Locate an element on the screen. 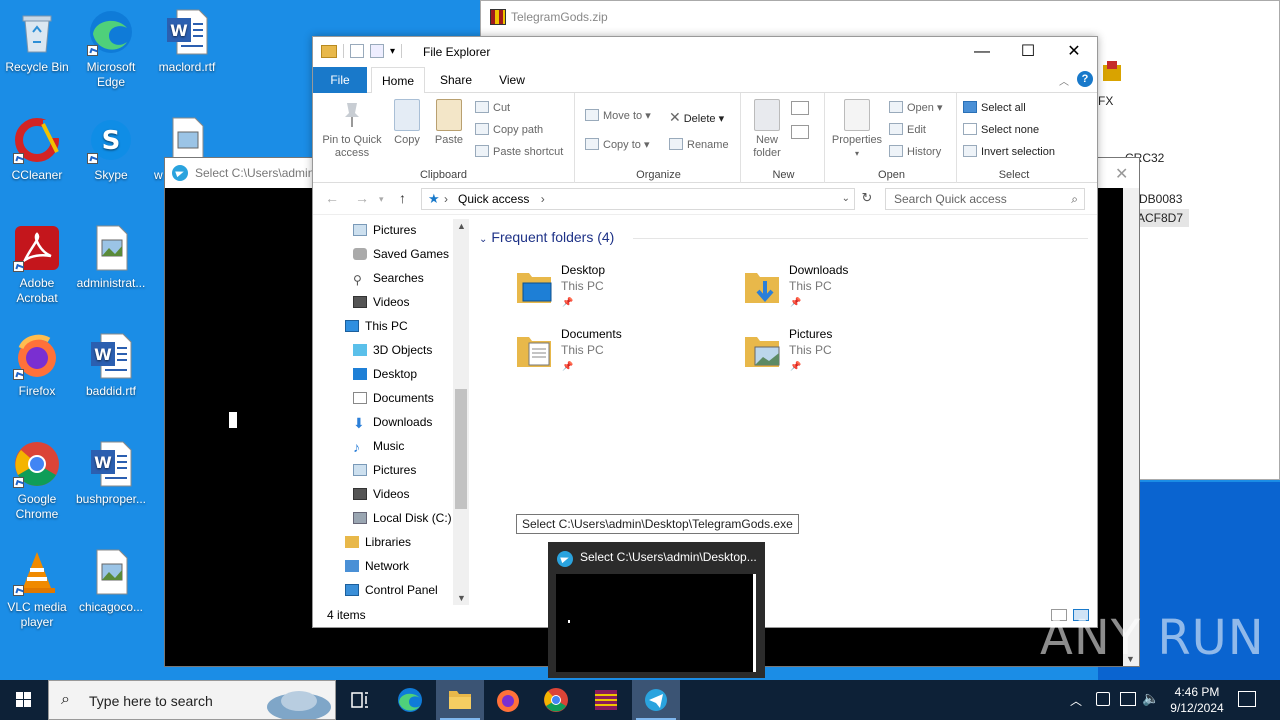 Image resolution: width=1280 pixels, height=720 pixels. nav-item-pictures-pc: Pictures is located at coordinates (384, 470).